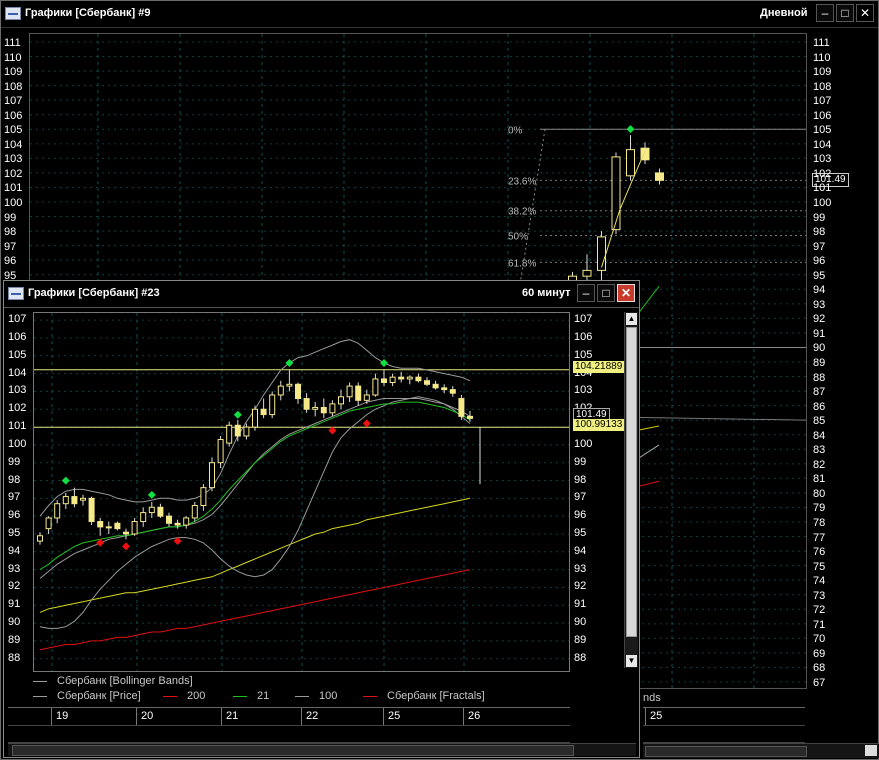  What do you see at coordinates (631, 661) in the screenshot?
I see `scroll-down-arrow: ▼` at bounding box center [631, 661].